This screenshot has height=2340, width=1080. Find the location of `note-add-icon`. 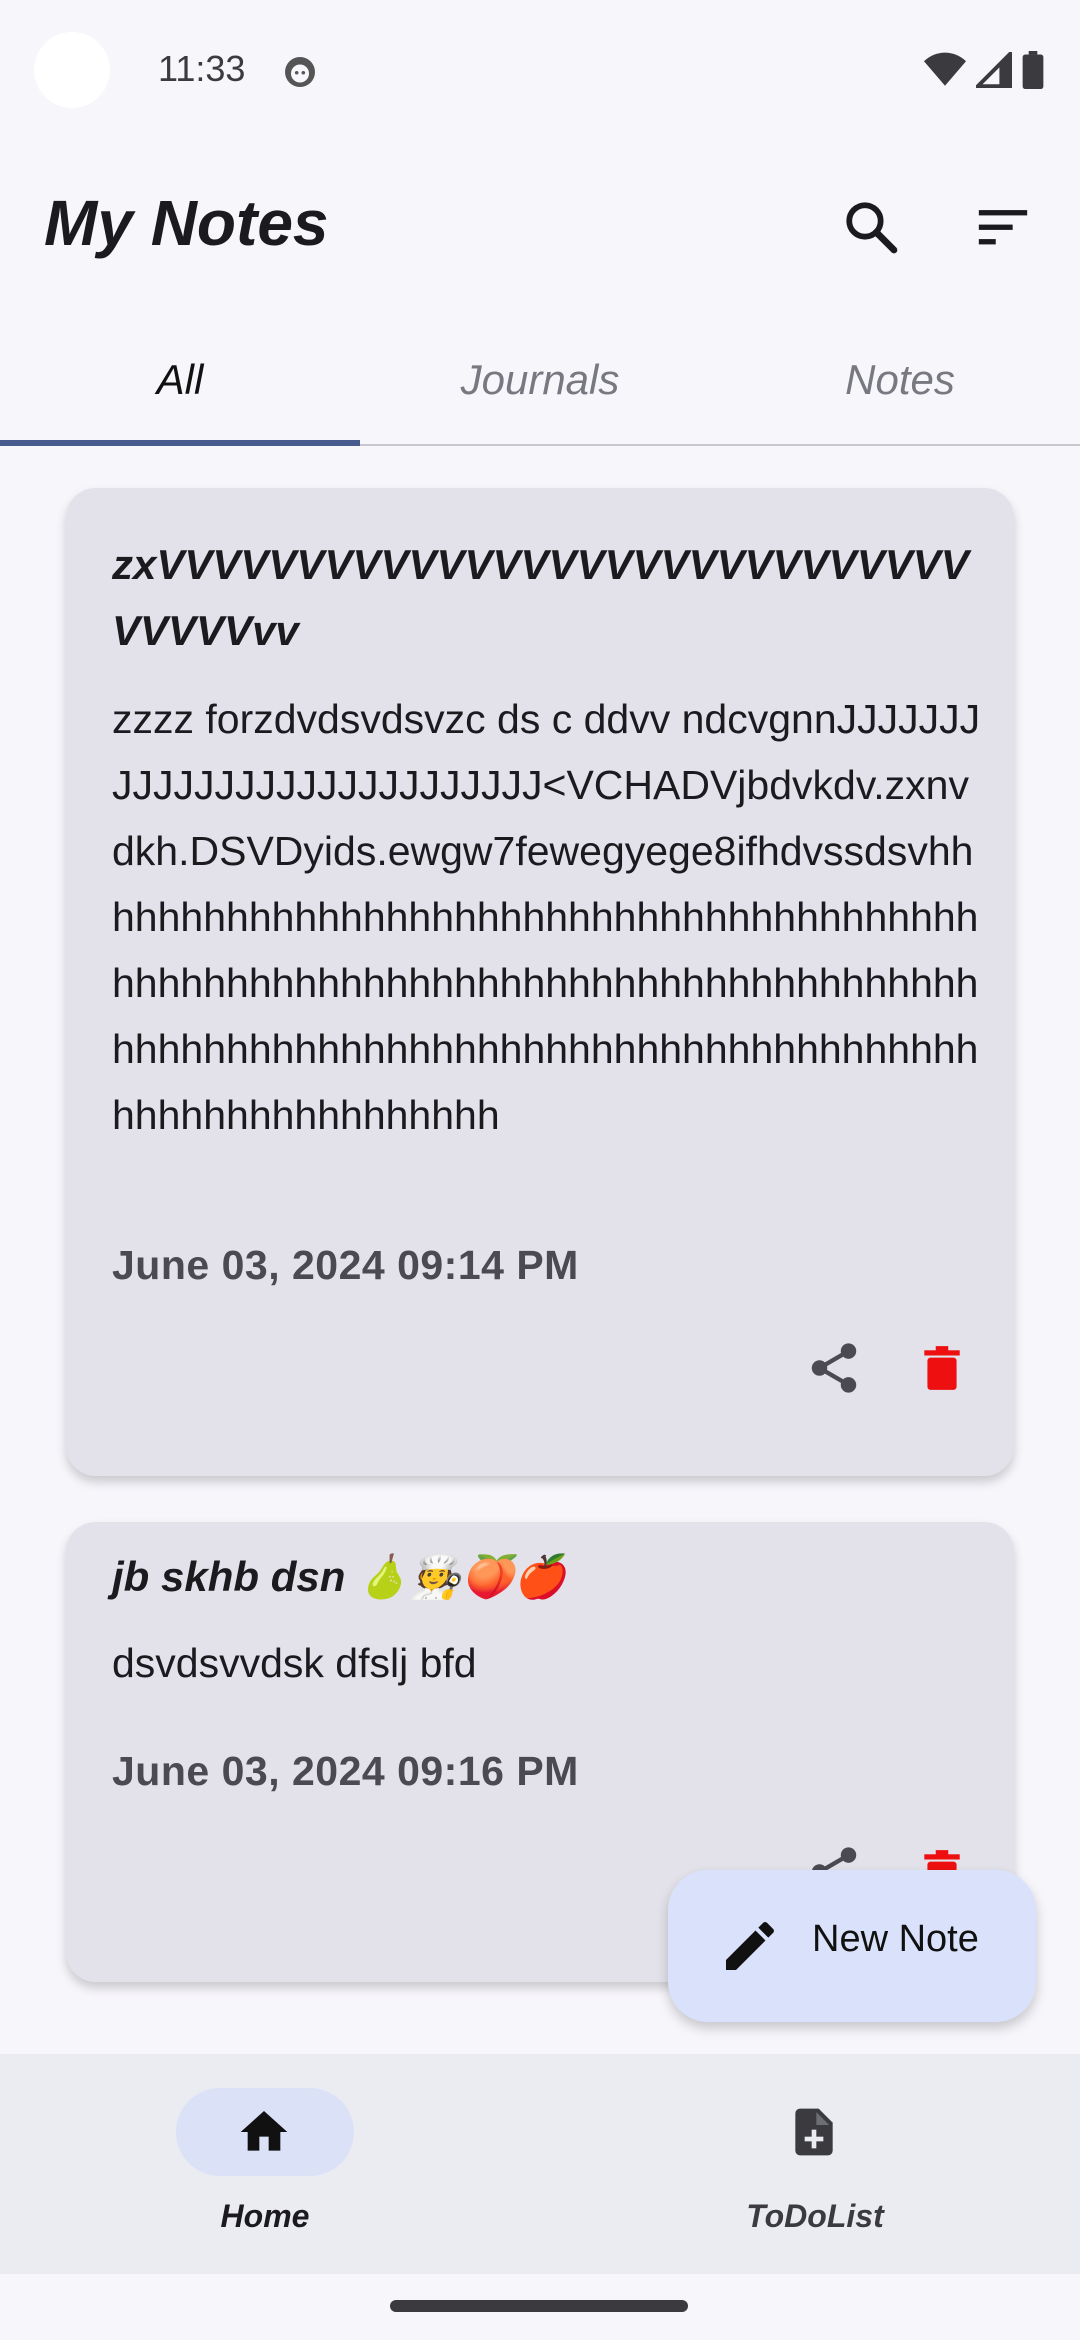

note-add-icon is located at coordinates (814, 2132).